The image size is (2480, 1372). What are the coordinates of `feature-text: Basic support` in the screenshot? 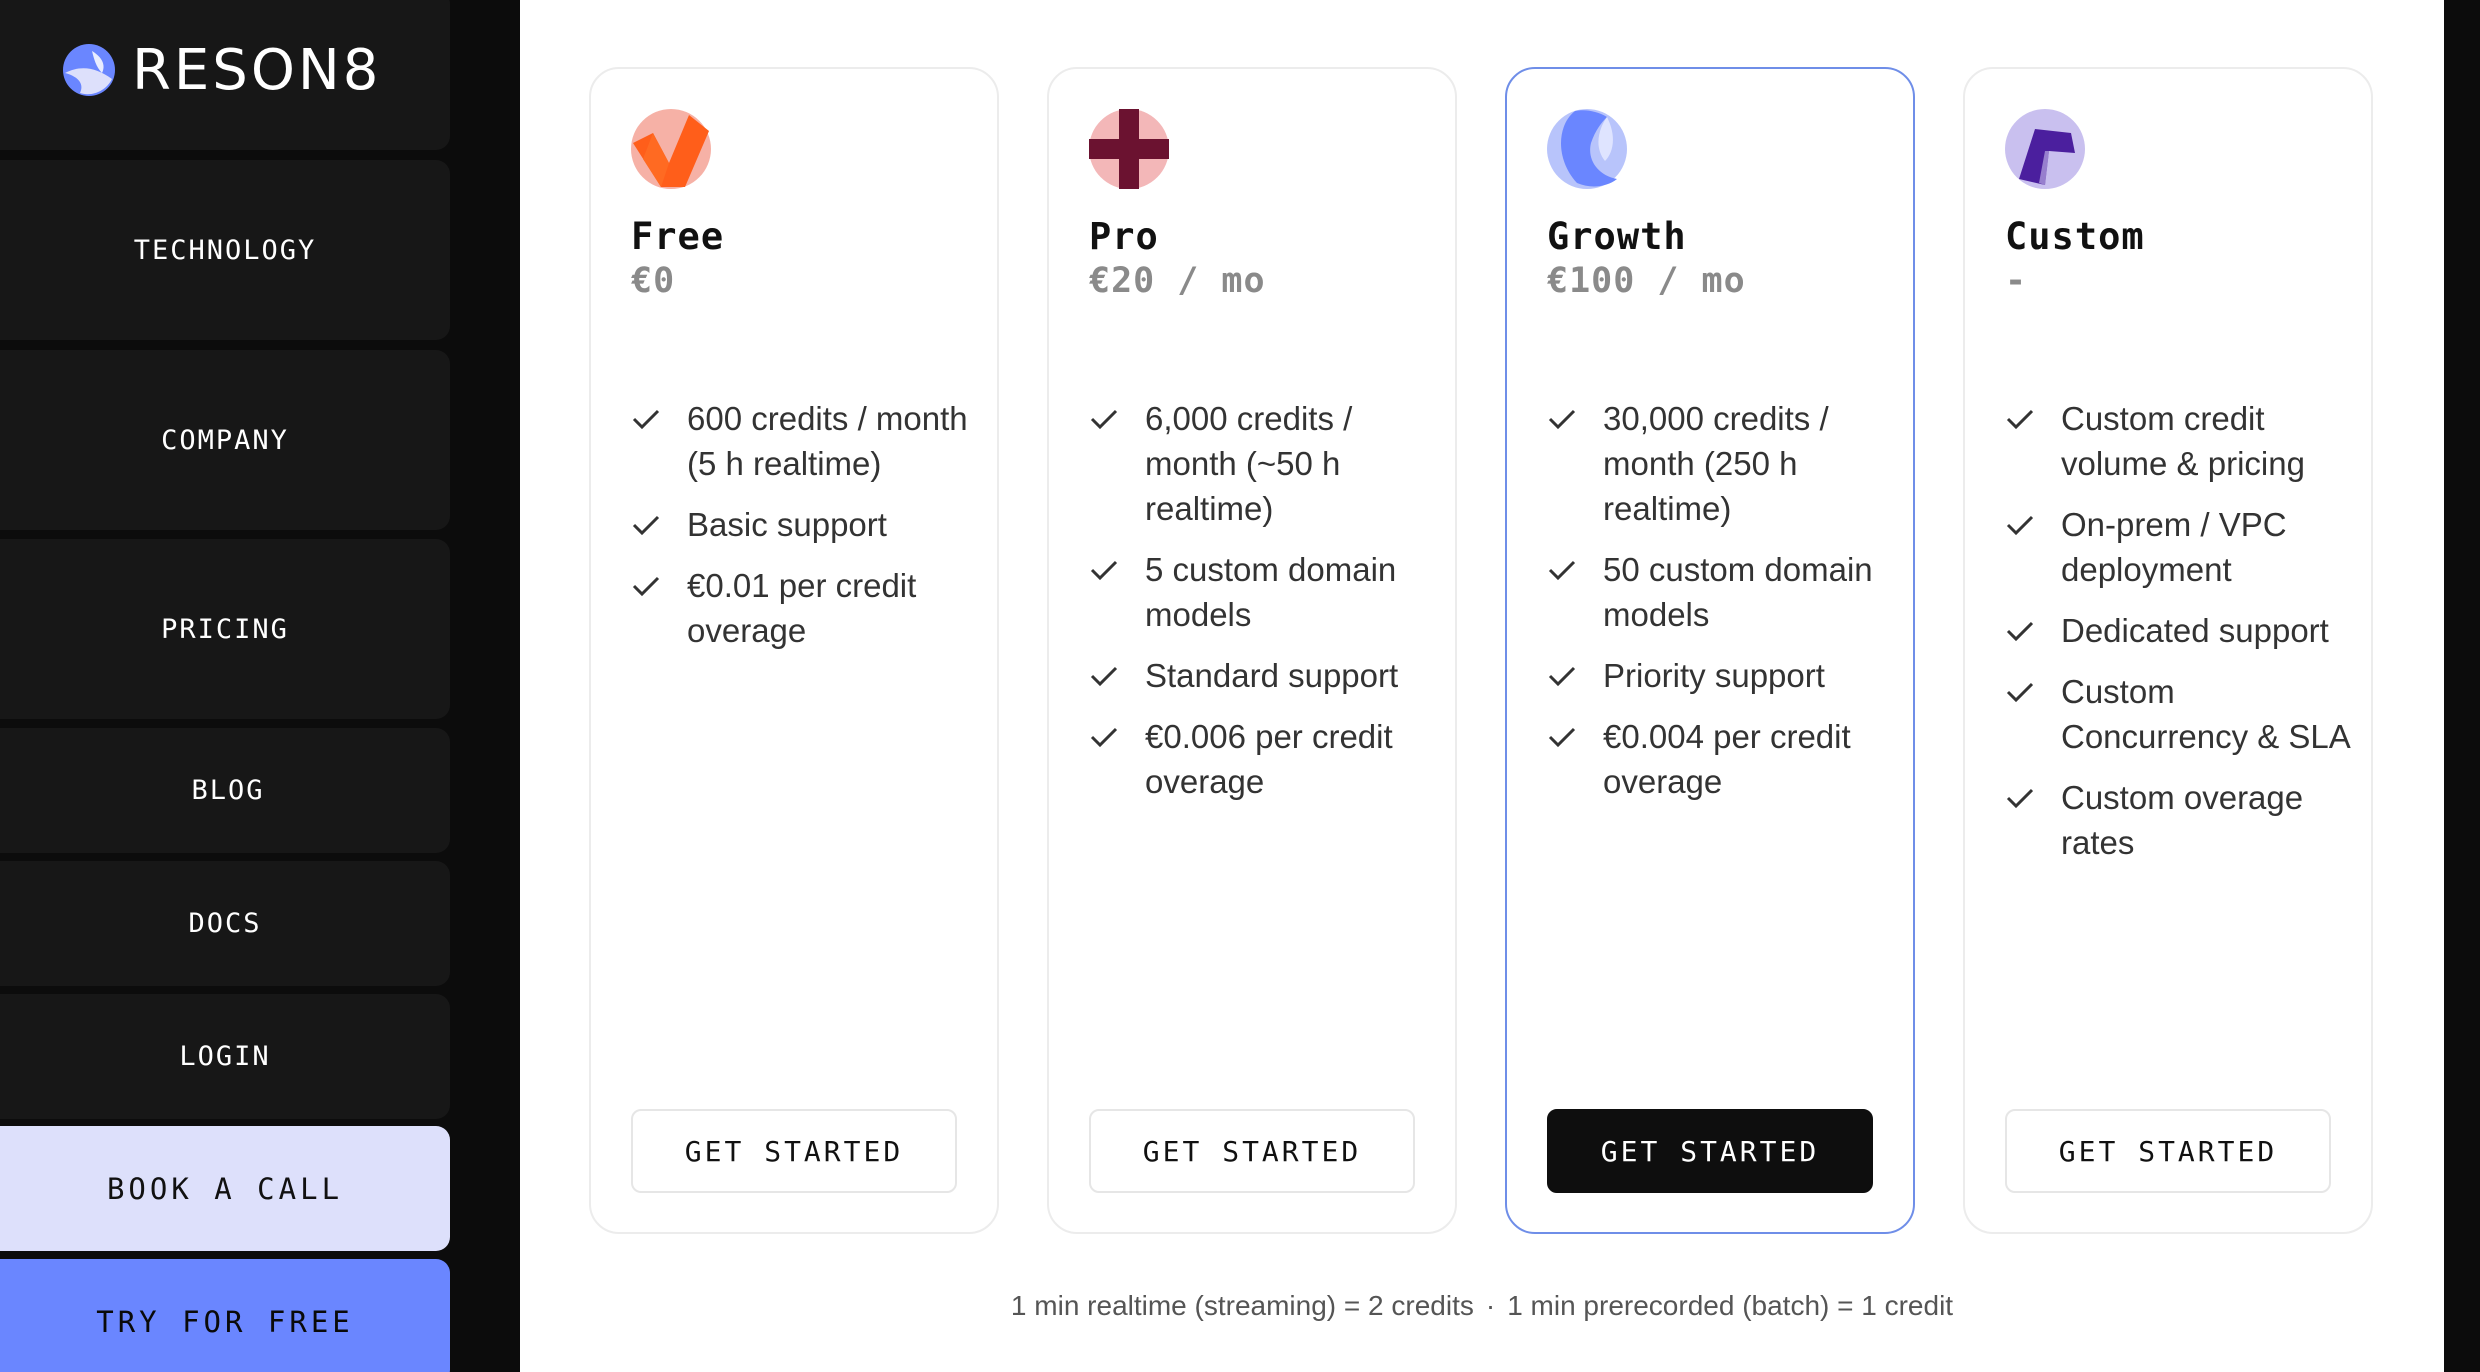 It's located at (787, 524).